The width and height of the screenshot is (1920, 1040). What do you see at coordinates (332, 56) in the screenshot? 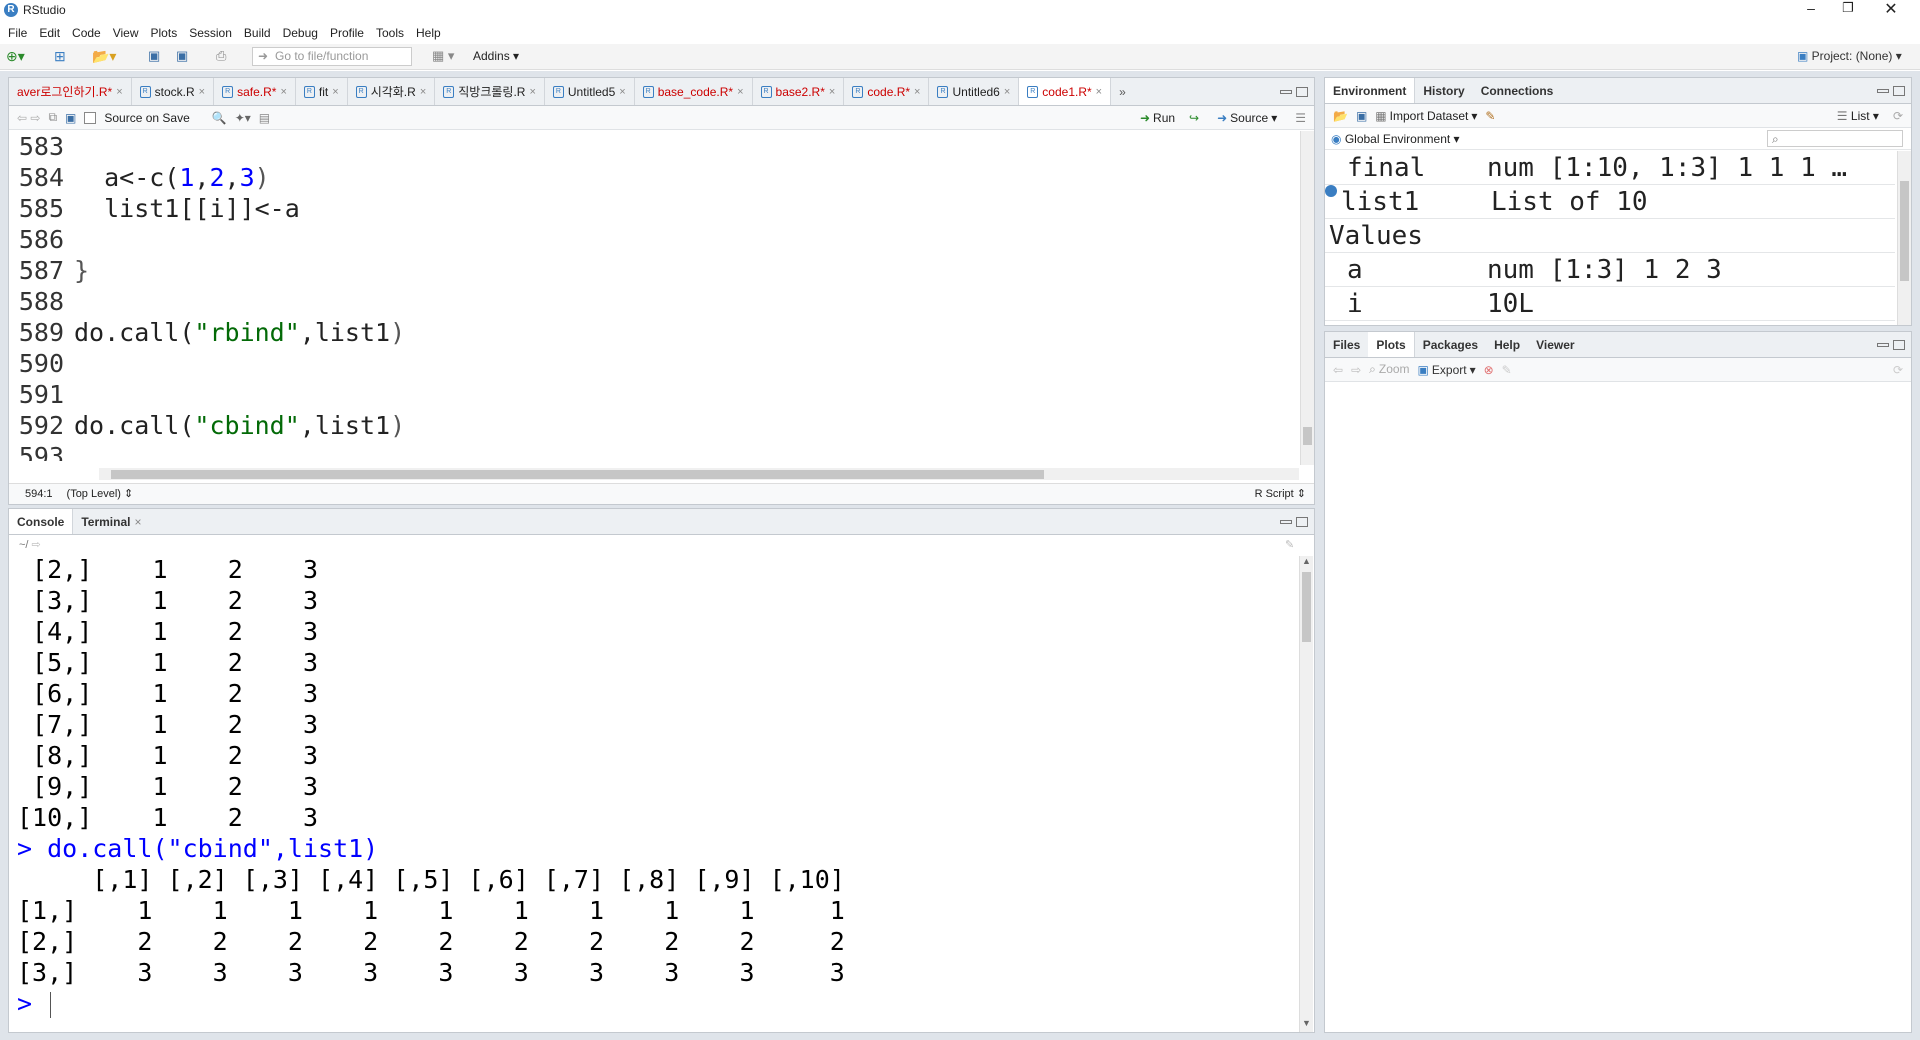
I see `goto-file-input: ➜ Go to file/function` at bounding box center [332, 56].